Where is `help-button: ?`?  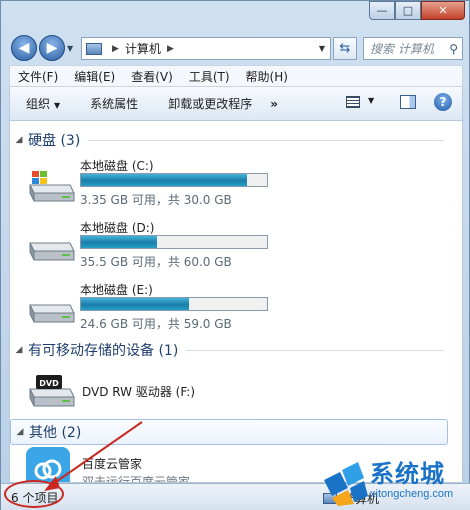 help-button: ? is located at coordinates (443, 102).